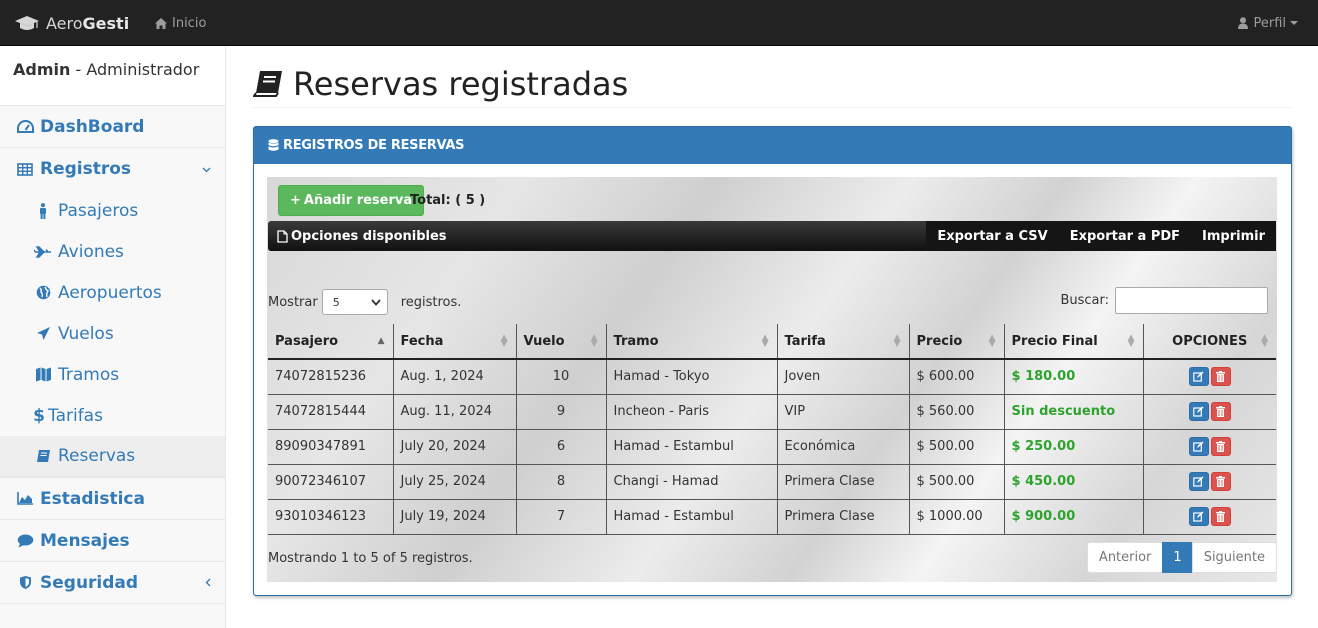 Image resolution: width=1318 pixels, height=628 pixels. I want to click on file-icon, so click(282, 236).